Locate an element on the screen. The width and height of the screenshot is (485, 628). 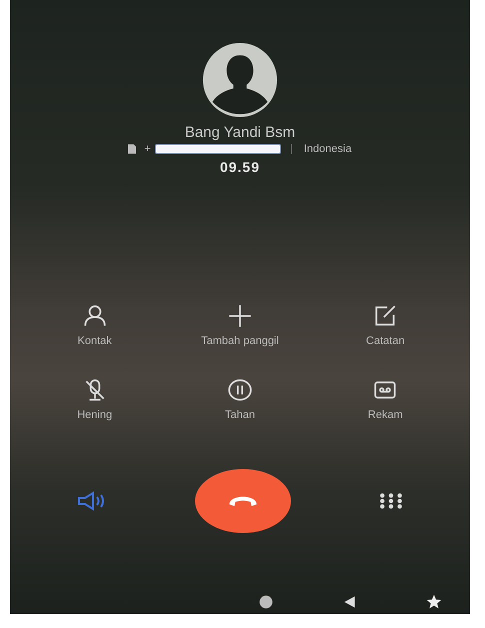
star-icon is located at coordinates (434, 602).